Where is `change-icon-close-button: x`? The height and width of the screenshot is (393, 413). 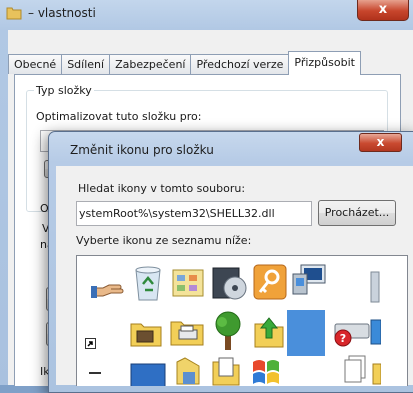
change-icon-close-button: x is located at coordinates (380, 142).